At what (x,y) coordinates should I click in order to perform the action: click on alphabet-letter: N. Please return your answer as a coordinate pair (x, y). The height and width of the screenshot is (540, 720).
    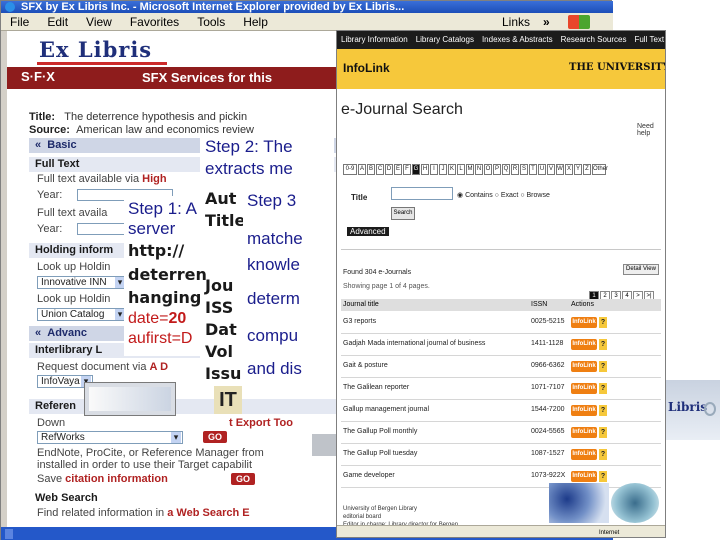
    Looking at the image, I should click on (479, 169).